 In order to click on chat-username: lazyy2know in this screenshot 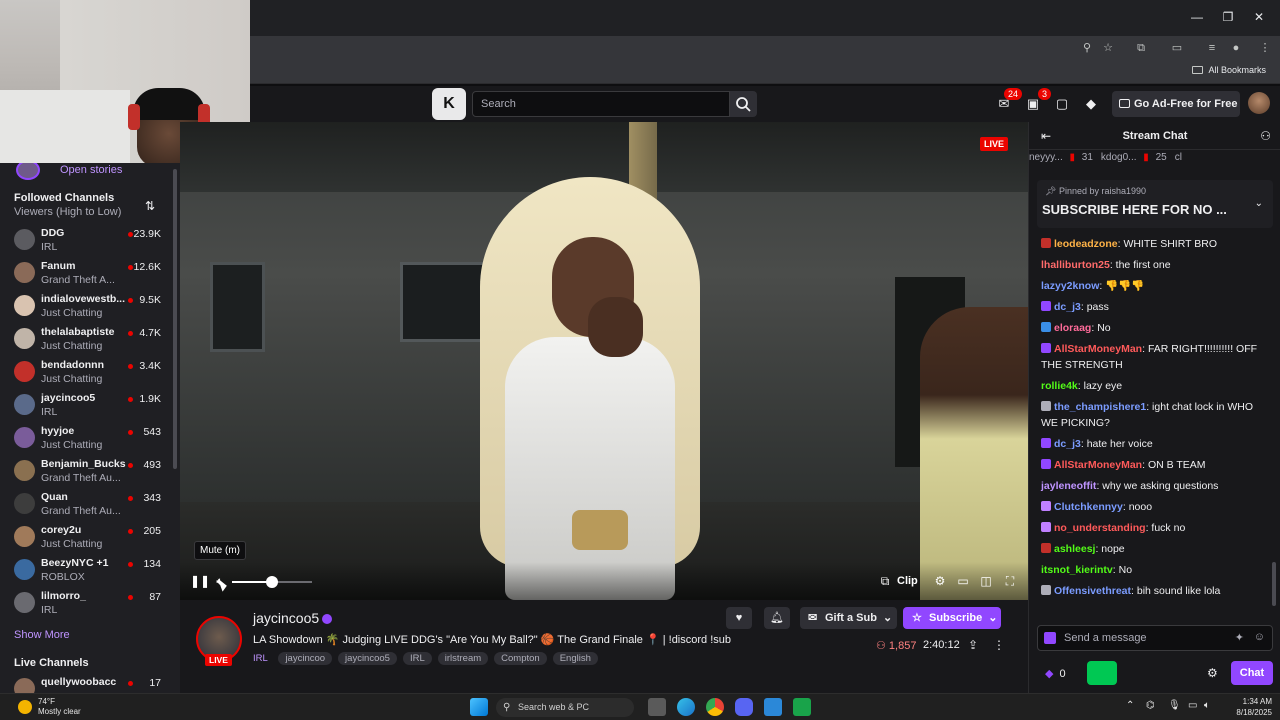, I will do `click(1070, 286)`.